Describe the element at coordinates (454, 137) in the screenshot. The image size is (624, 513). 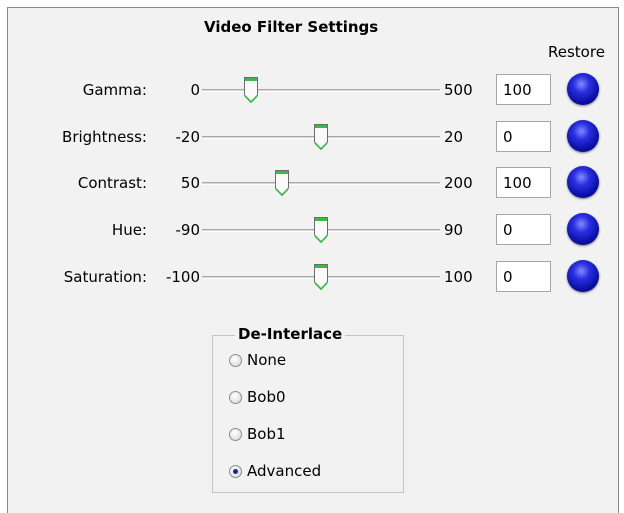
I see `slider-max-label: 20` at that location.